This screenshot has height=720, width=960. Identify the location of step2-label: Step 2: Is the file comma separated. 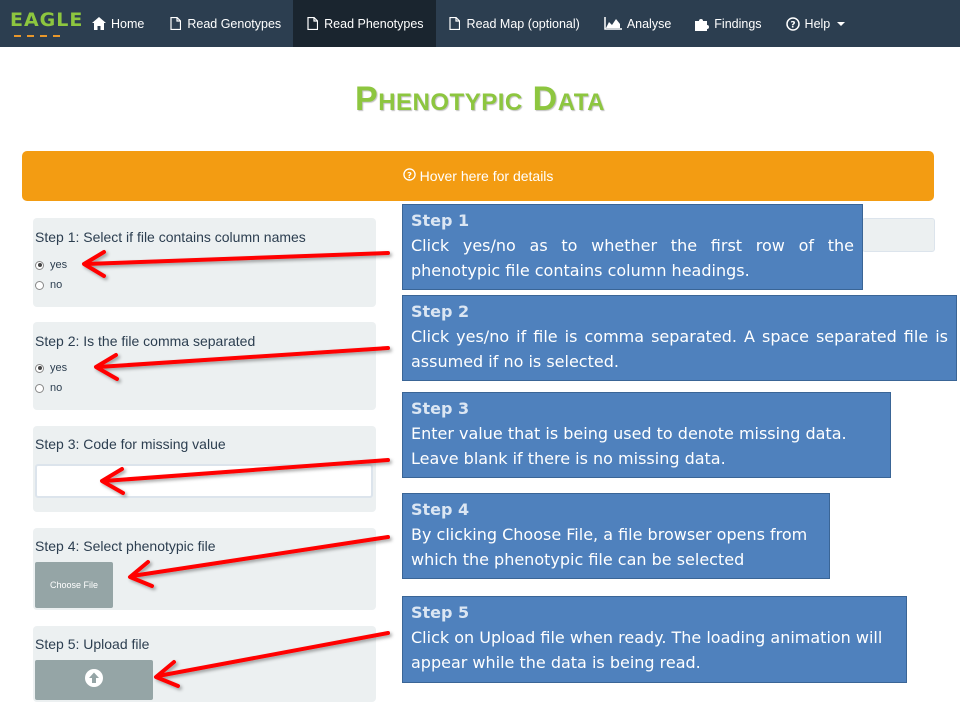
(145, 341).